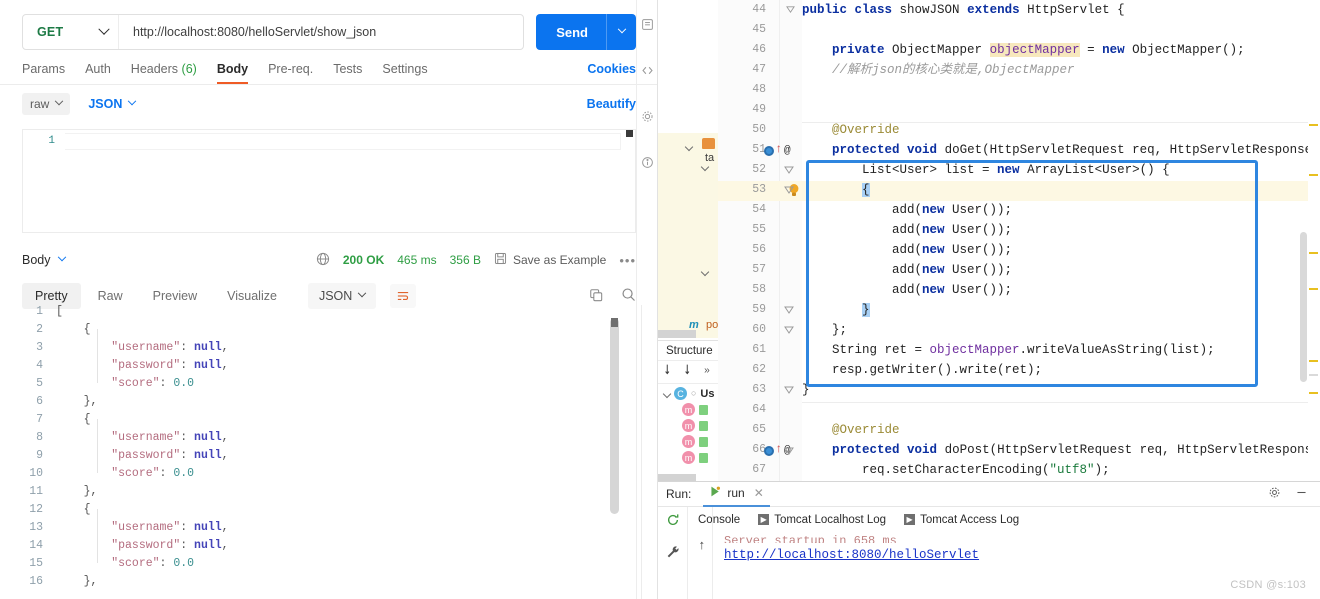 This screenshot has height=599, width=1320. Describe the element at coordinates (627, 260) in the screenshot. I see `ellipsis-icon: •••` at that location.